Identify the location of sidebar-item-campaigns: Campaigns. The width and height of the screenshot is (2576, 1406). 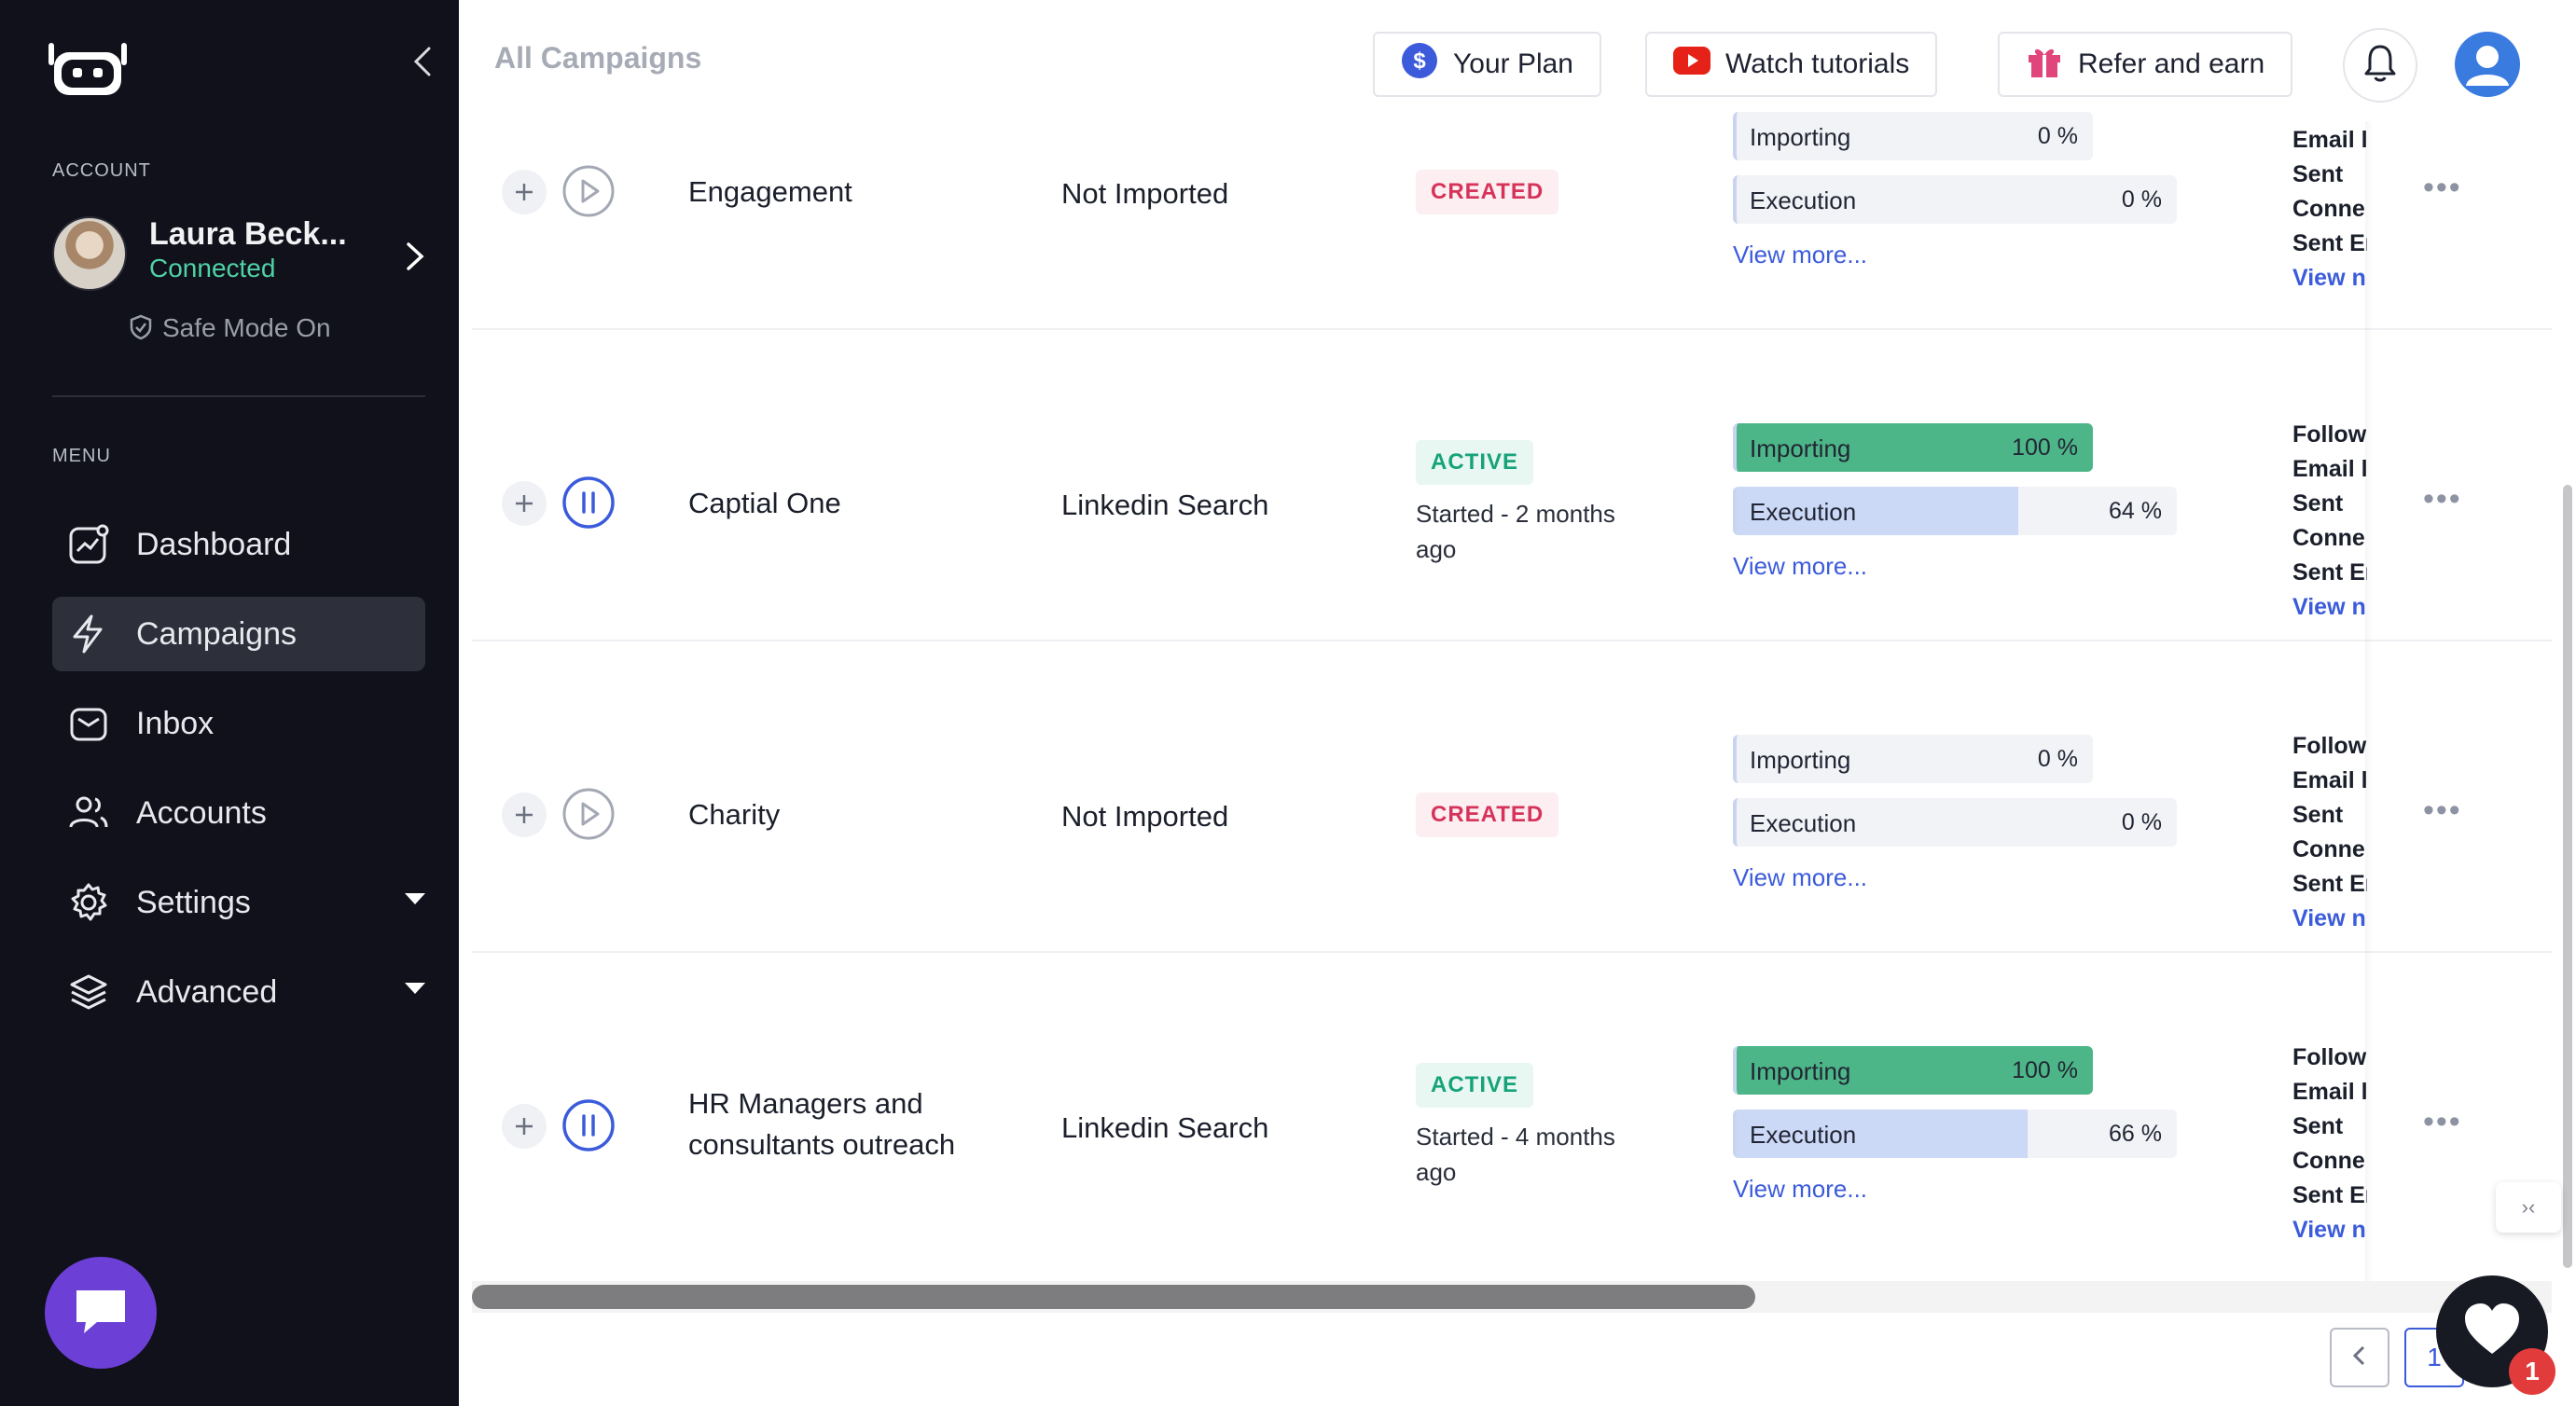
(238, 634).